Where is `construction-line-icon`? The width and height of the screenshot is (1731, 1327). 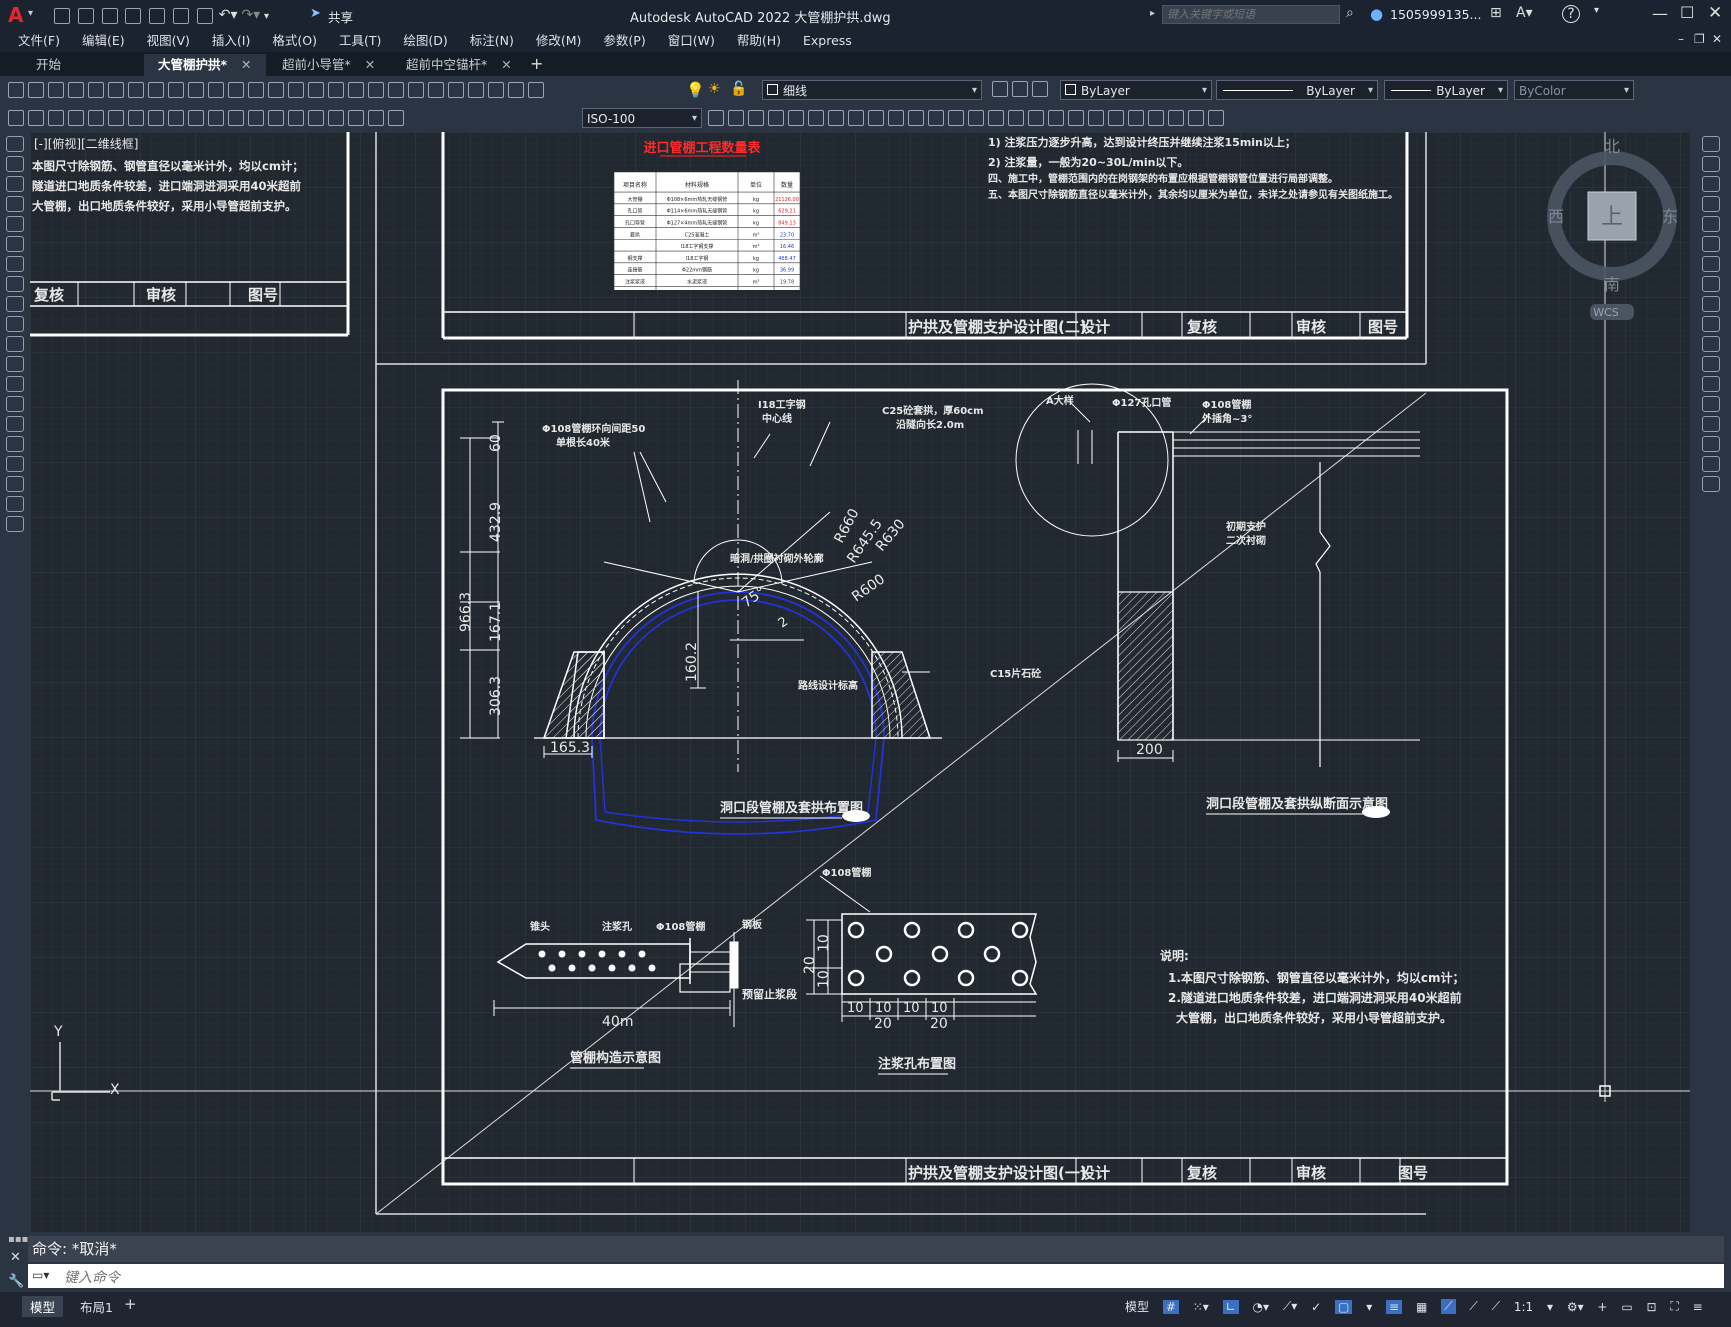 construction-line-icon is located at coordinates (15, 184).